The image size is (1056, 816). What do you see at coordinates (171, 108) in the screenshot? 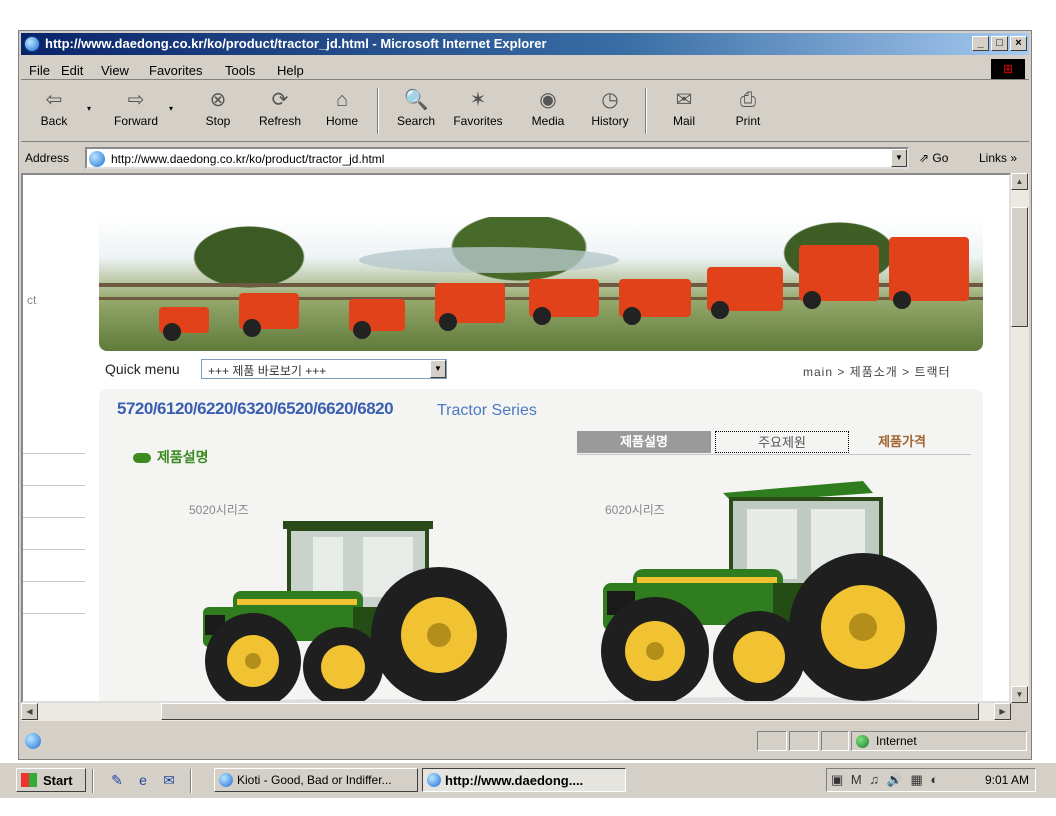
I see `forward-dropdown-icon: ▾` at bounding box center [171, 108].